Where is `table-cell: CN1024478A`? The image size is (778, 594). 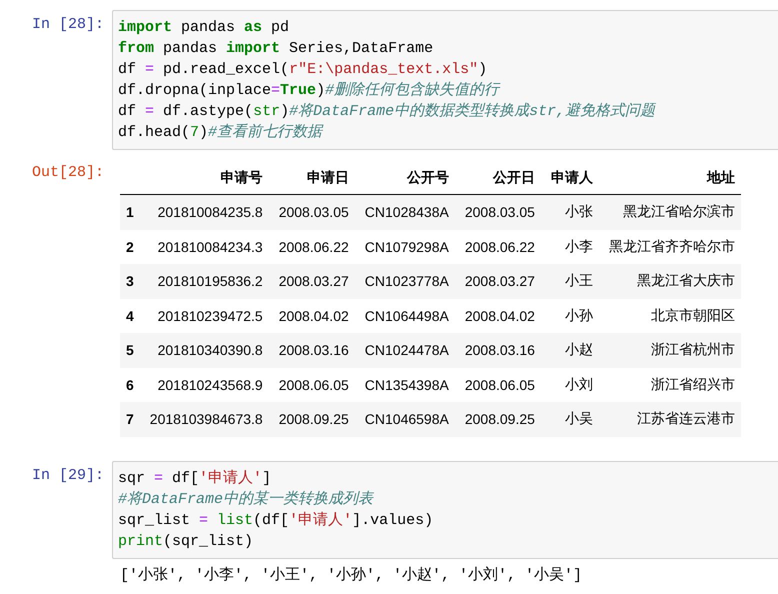 table-cell: CN1024478A is located at coordinates (406, 350).